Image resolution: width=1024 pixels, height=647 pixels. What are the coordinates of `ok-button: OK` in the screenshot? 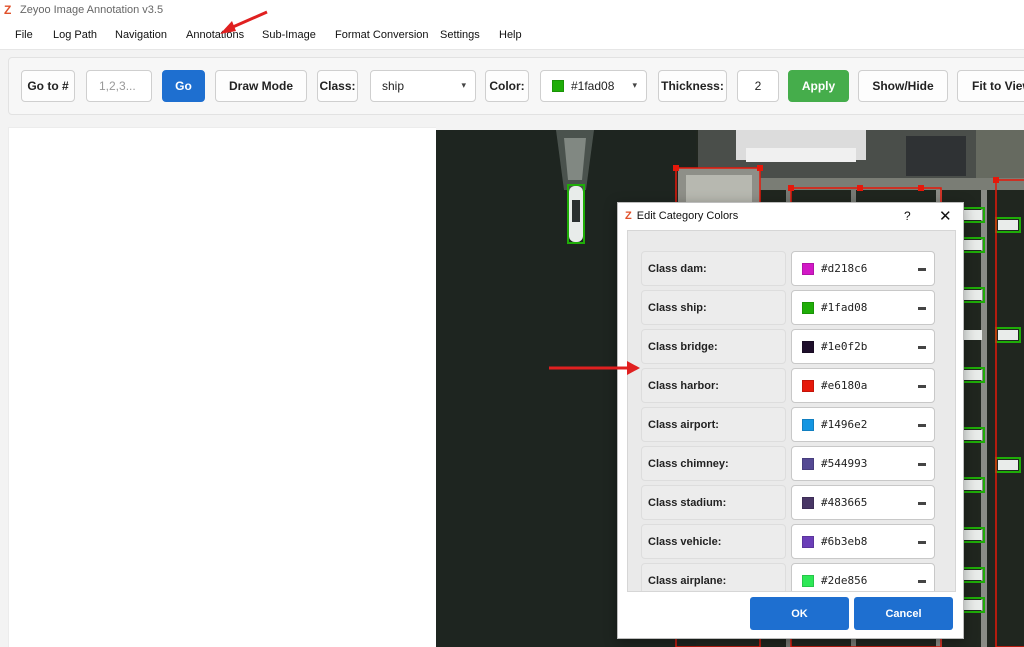 It's located at (799, 613).